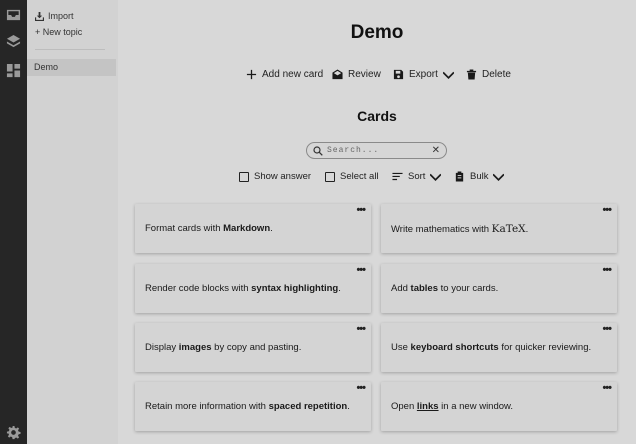 Image resolution: width=636 pixels, height=444 pixels. What do you see at coordinates (209, 228) in the screenshot?
I see `card-text: Format cards with Markdown.` at bounding box center [209, 228].